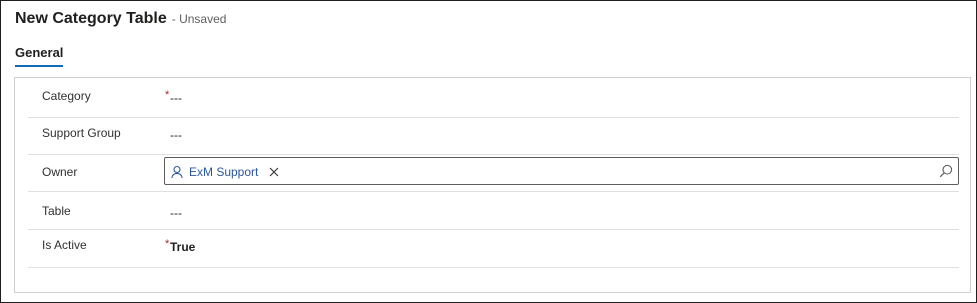 The image size is (977, 303). I want to click on search-icon, so click(946, 171).